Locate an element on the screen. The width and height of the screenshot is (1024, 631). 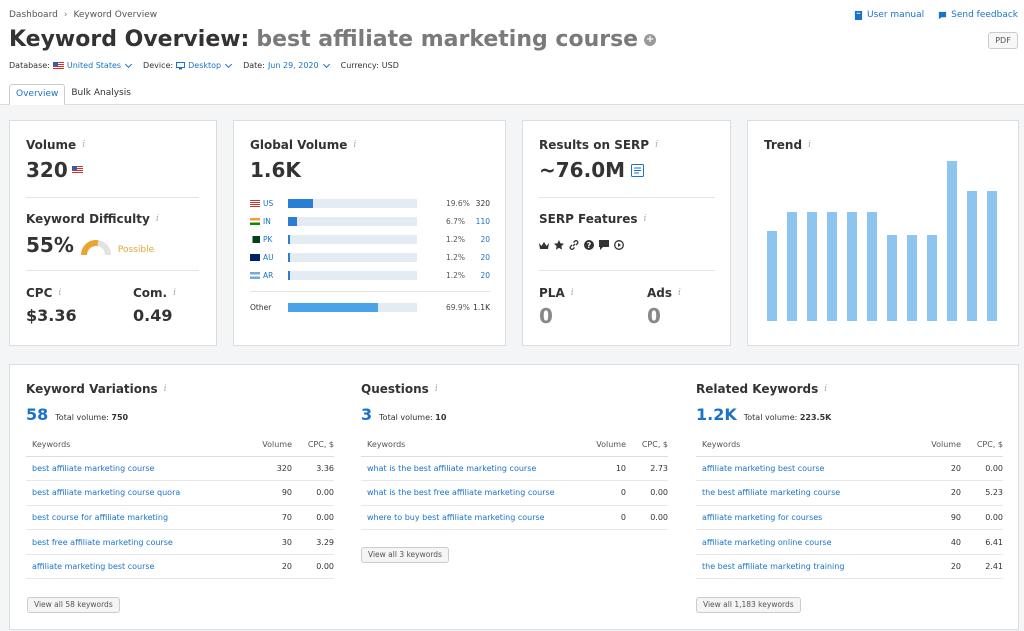
user-manual-link: User manual is located at coordinates (889, 15).